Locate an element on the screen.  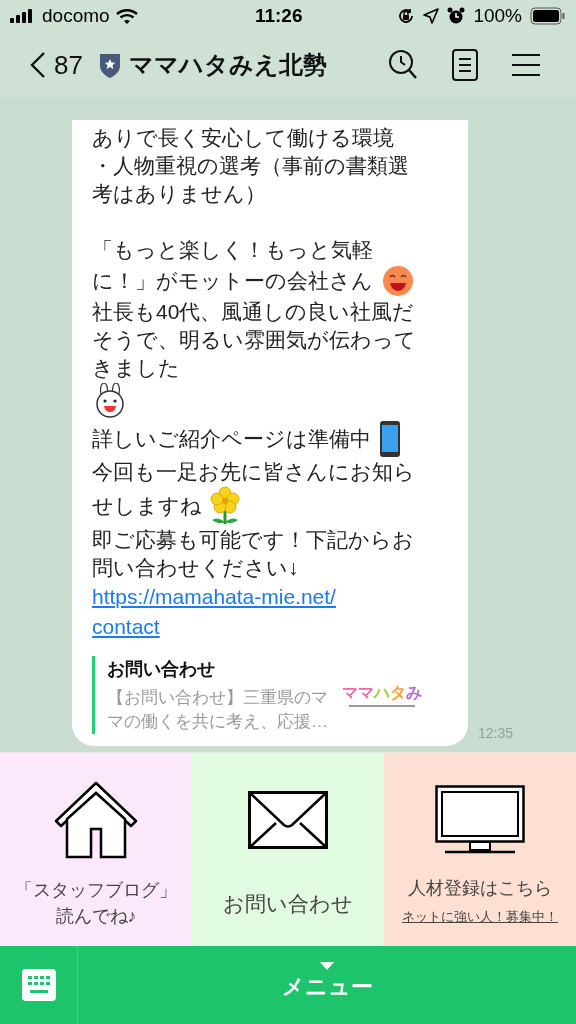
message-text: 今回も一足お先に皆さんにお知ら is located at coordinates (253, 472).